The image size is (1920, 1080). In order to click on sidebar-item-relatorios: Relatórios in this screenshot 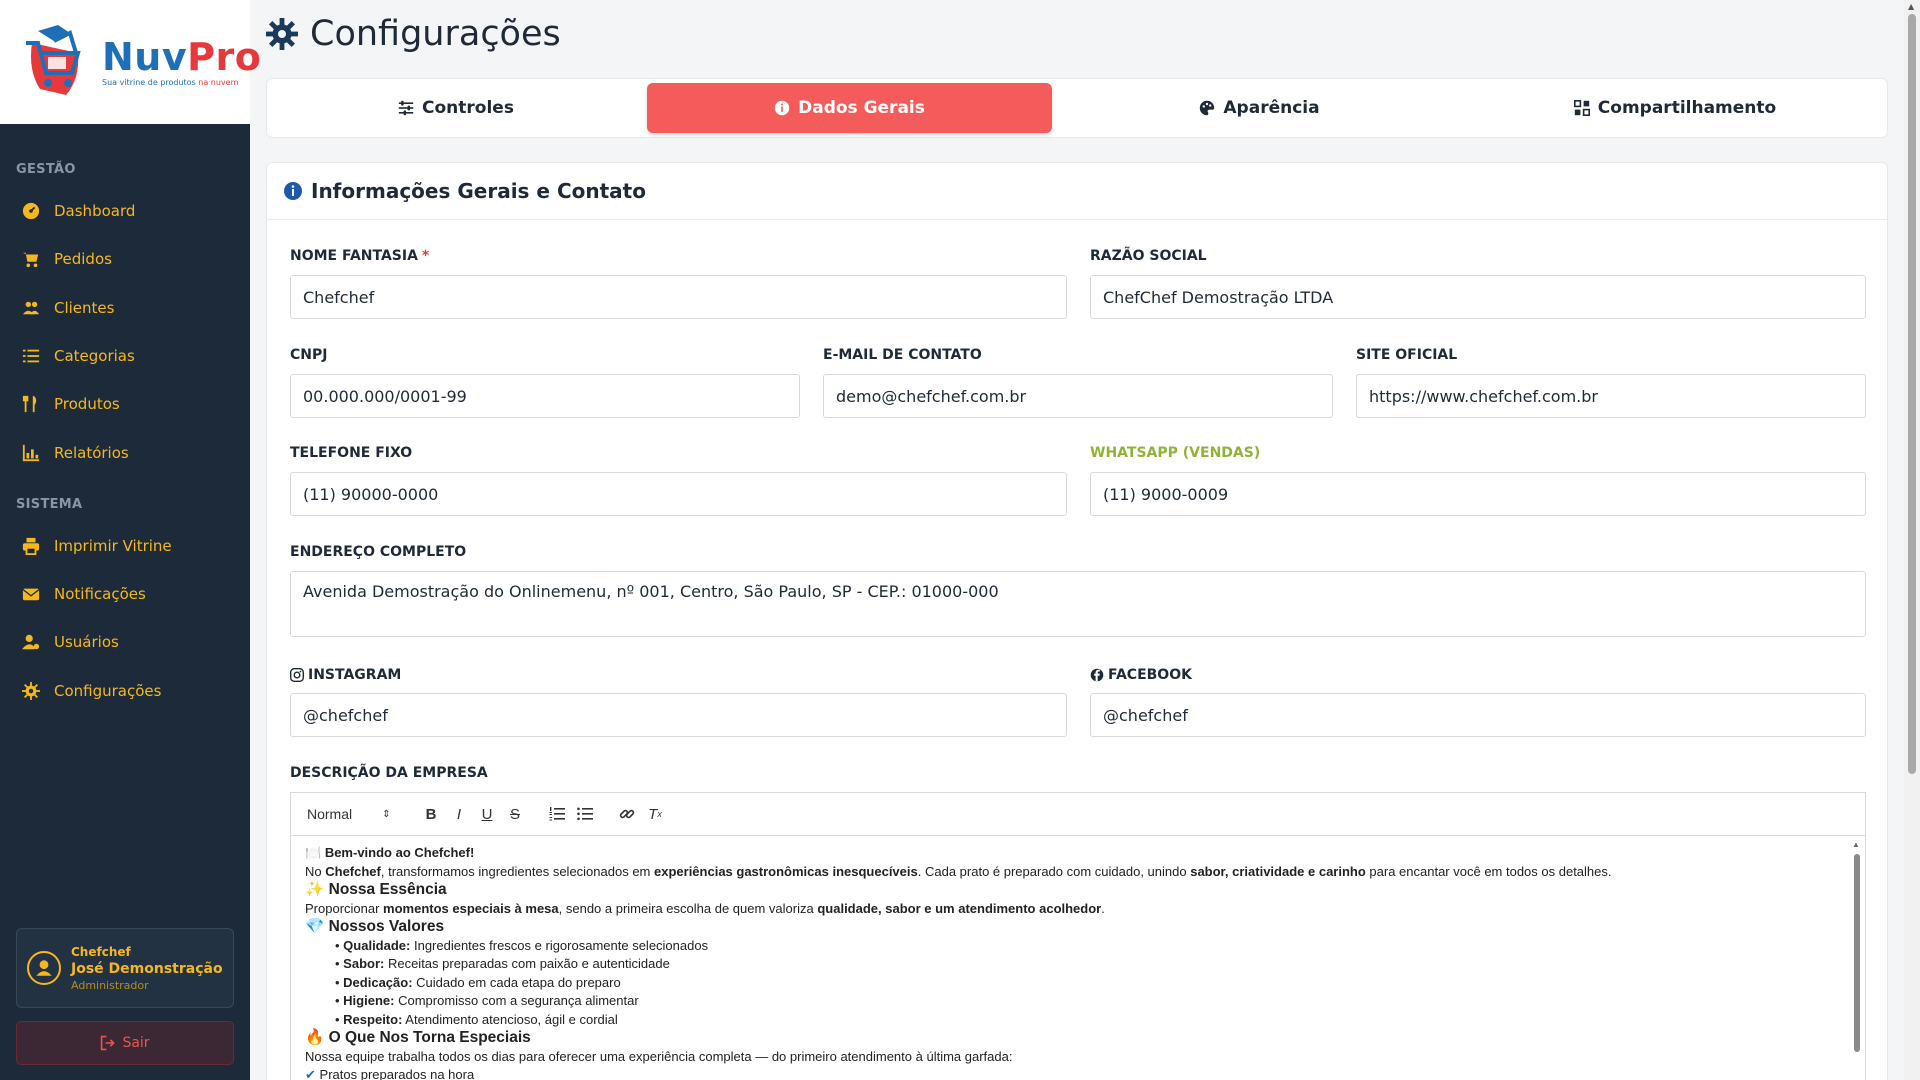, I will do `click(75, 453)`.